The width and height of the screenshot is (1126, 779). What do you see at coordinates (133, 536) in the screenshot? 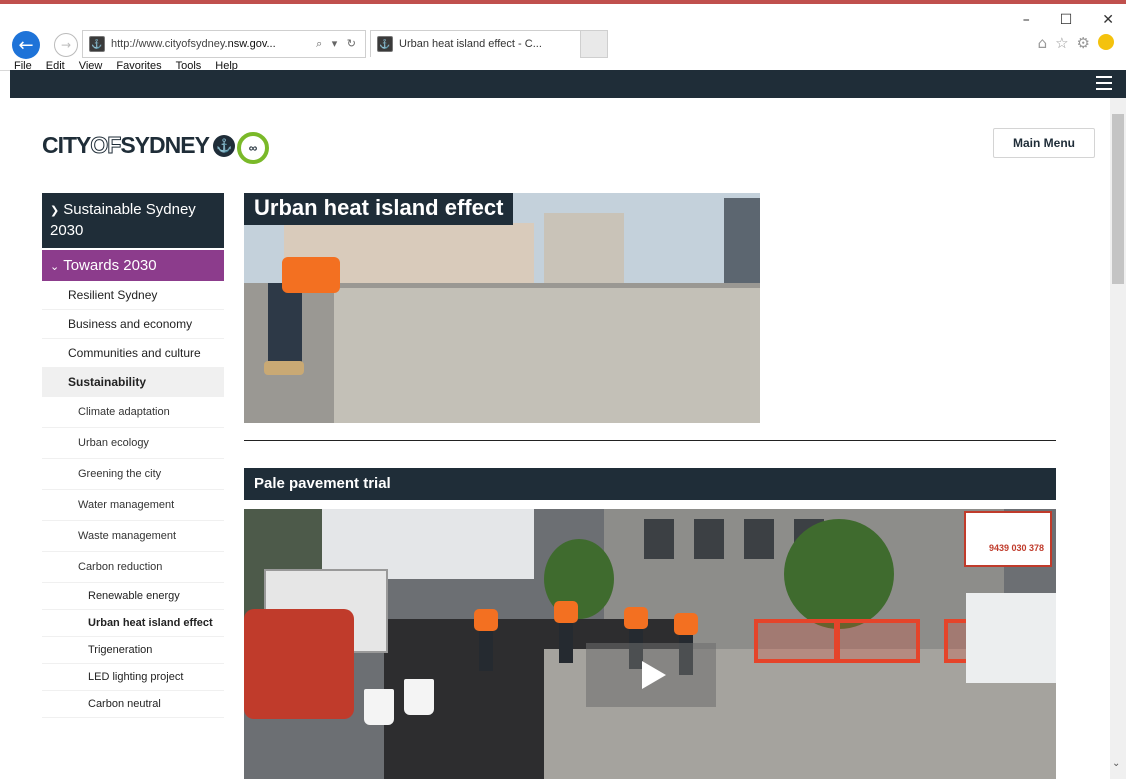
I see `nav-waste-management: Waste management` at bounding box center [133, 536].